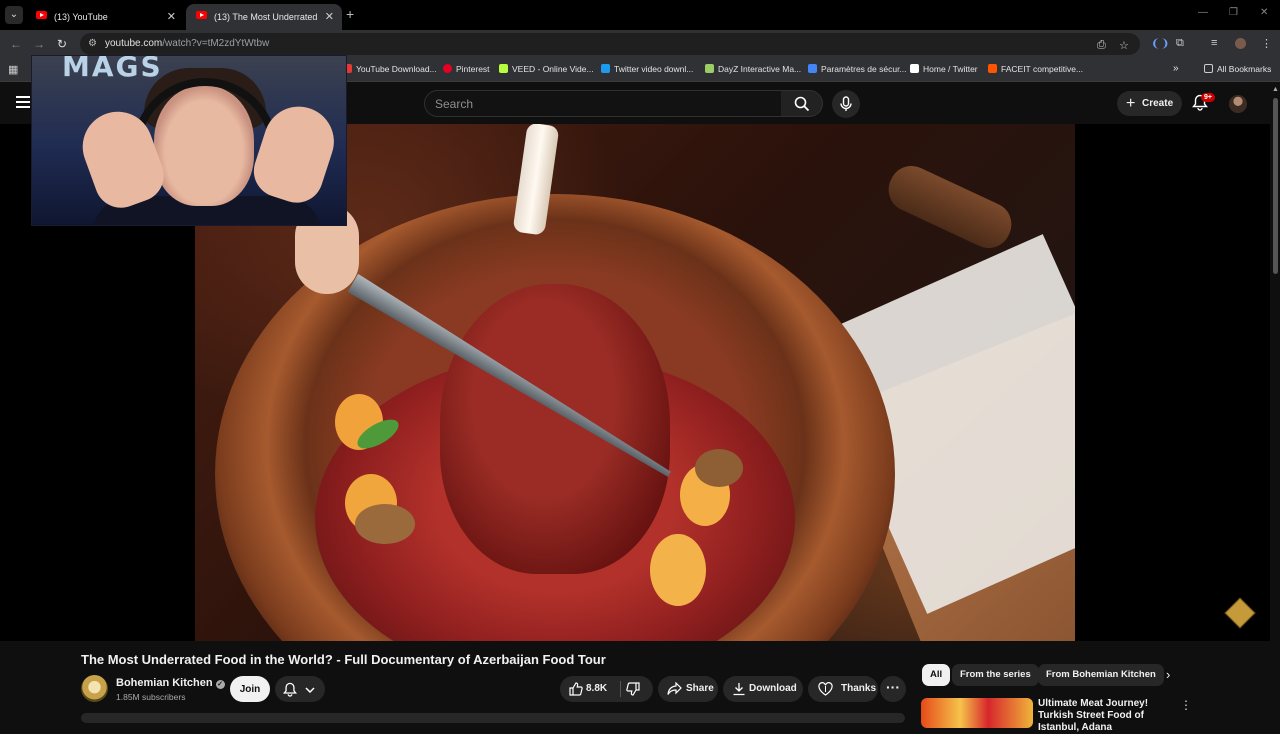  Describe the element at coordinates (1208, 68) in the screenshot. I see `folder-icon` at that location.